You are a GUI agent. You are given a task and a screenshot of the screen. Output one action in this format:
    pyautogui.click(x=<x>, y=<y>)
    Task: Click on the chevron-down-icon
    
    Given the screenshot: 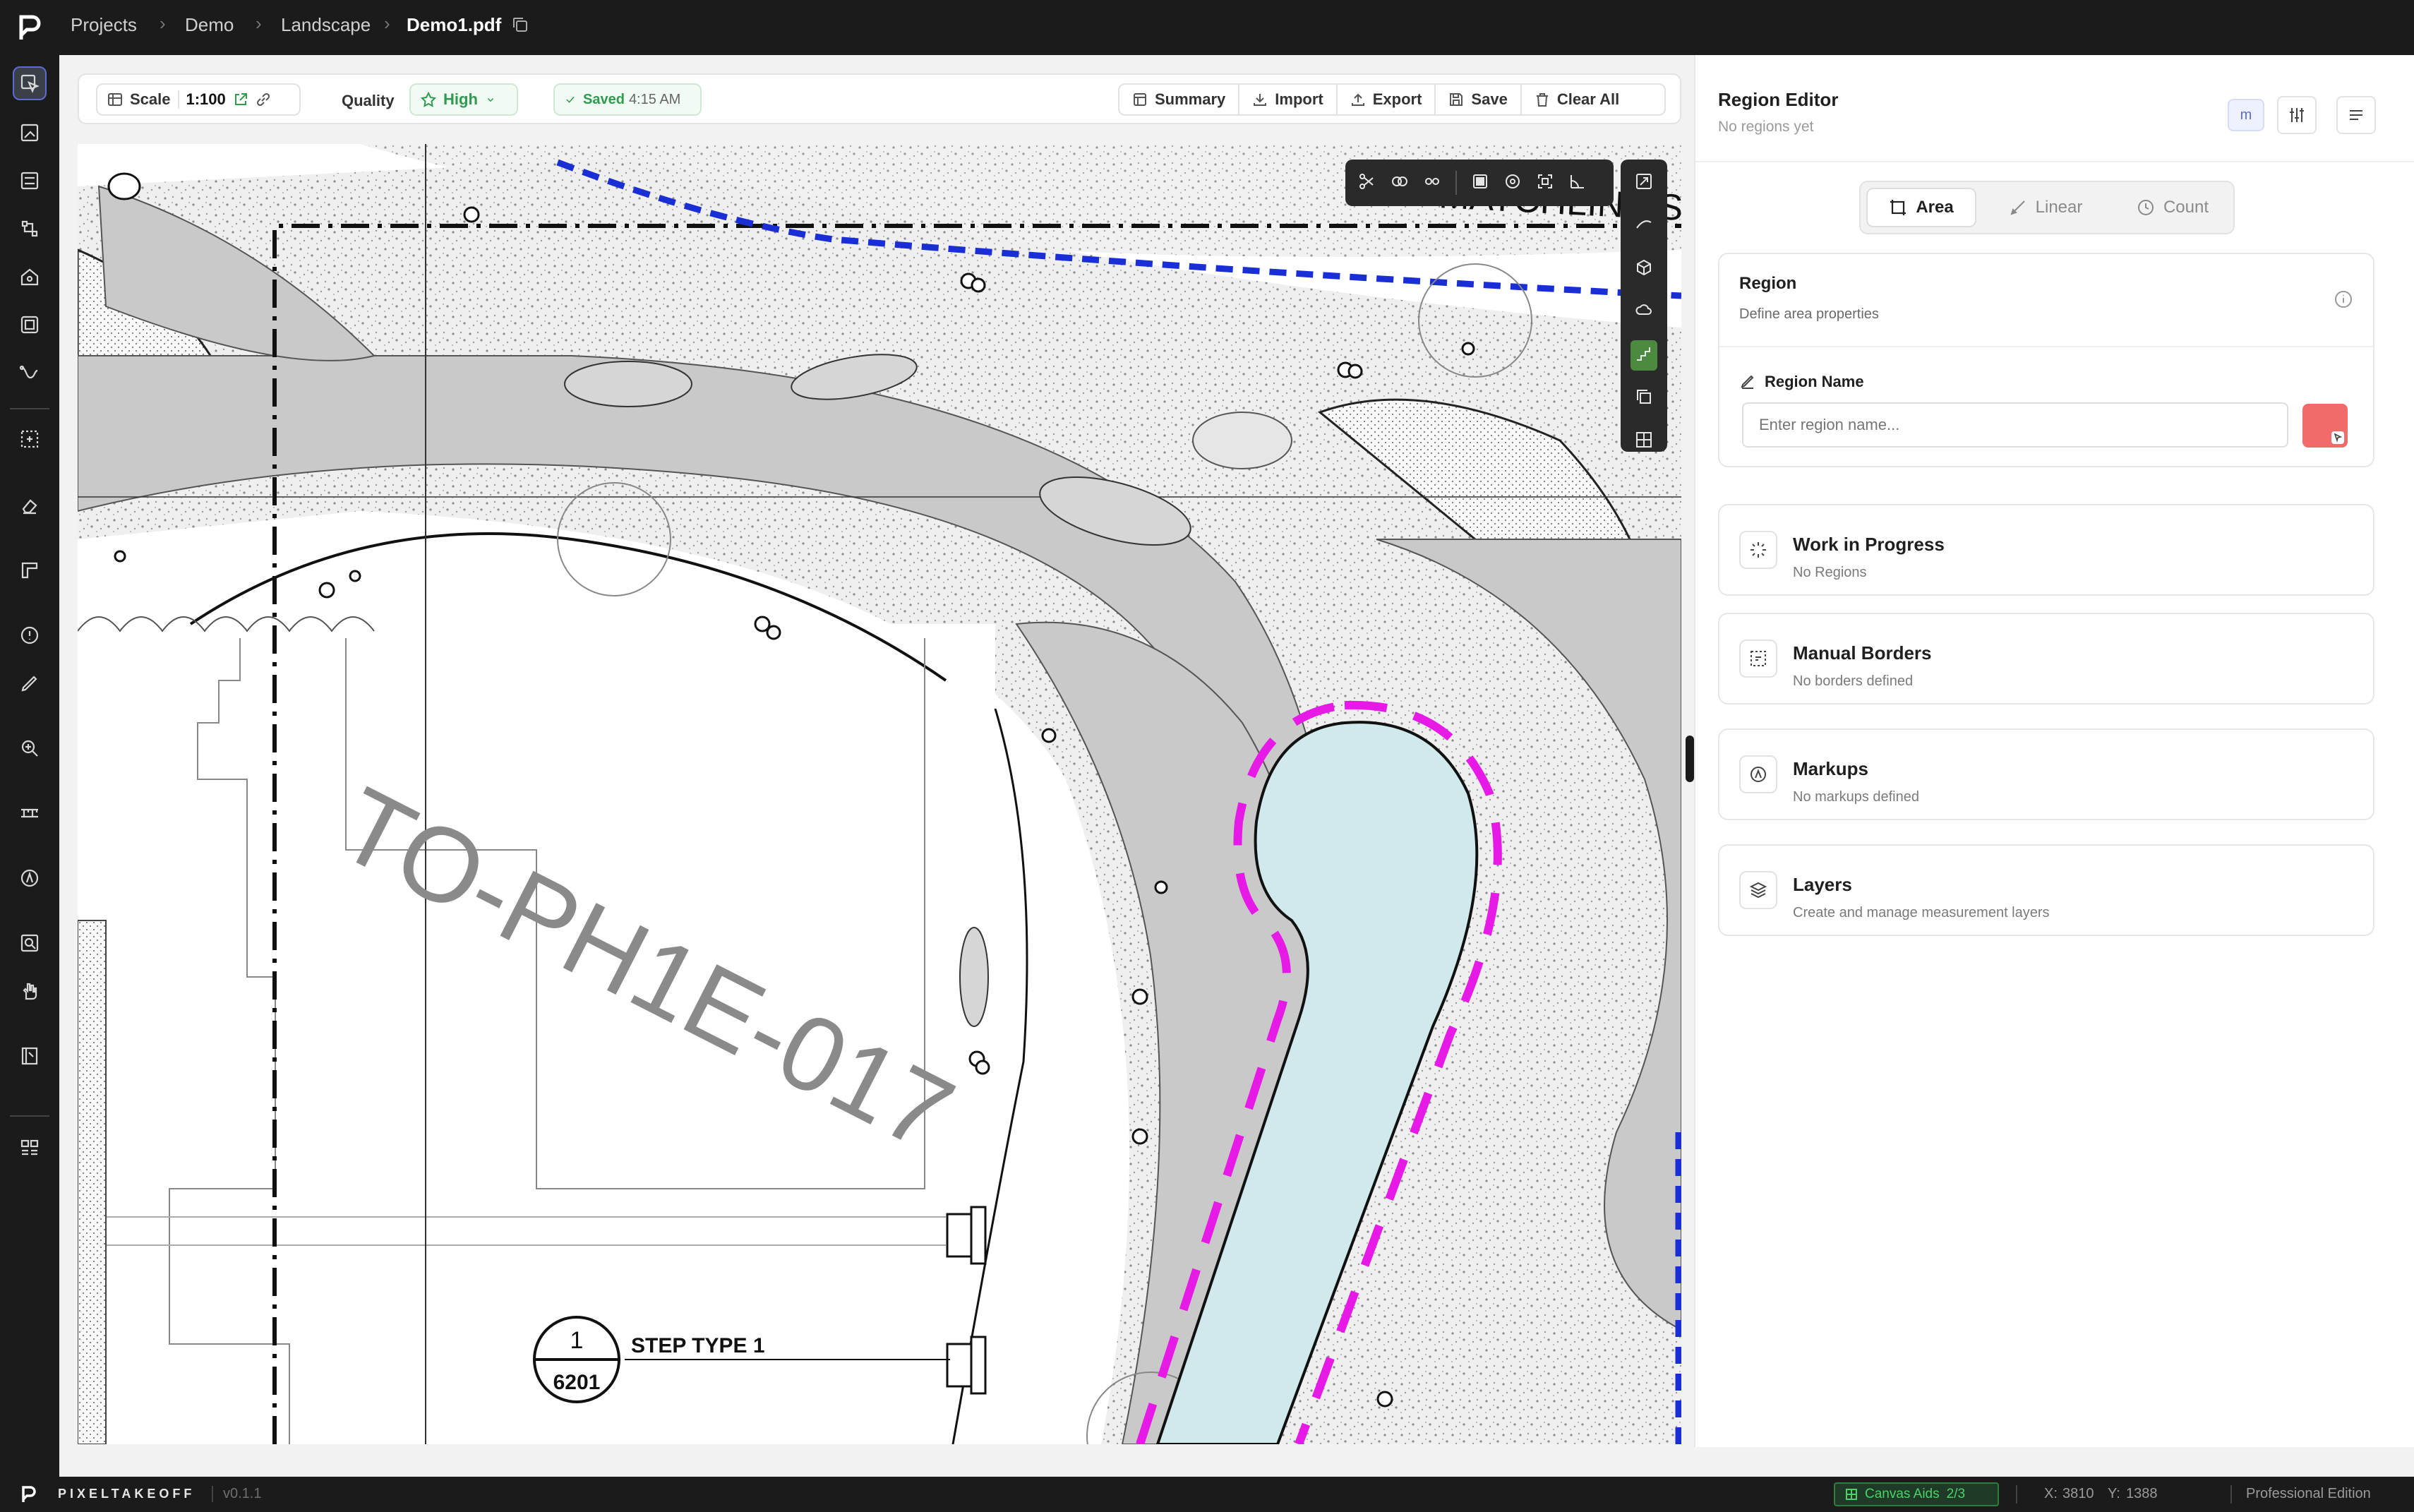 What is the action you would take?
    pyautogui.click(x=490, y=100)
    